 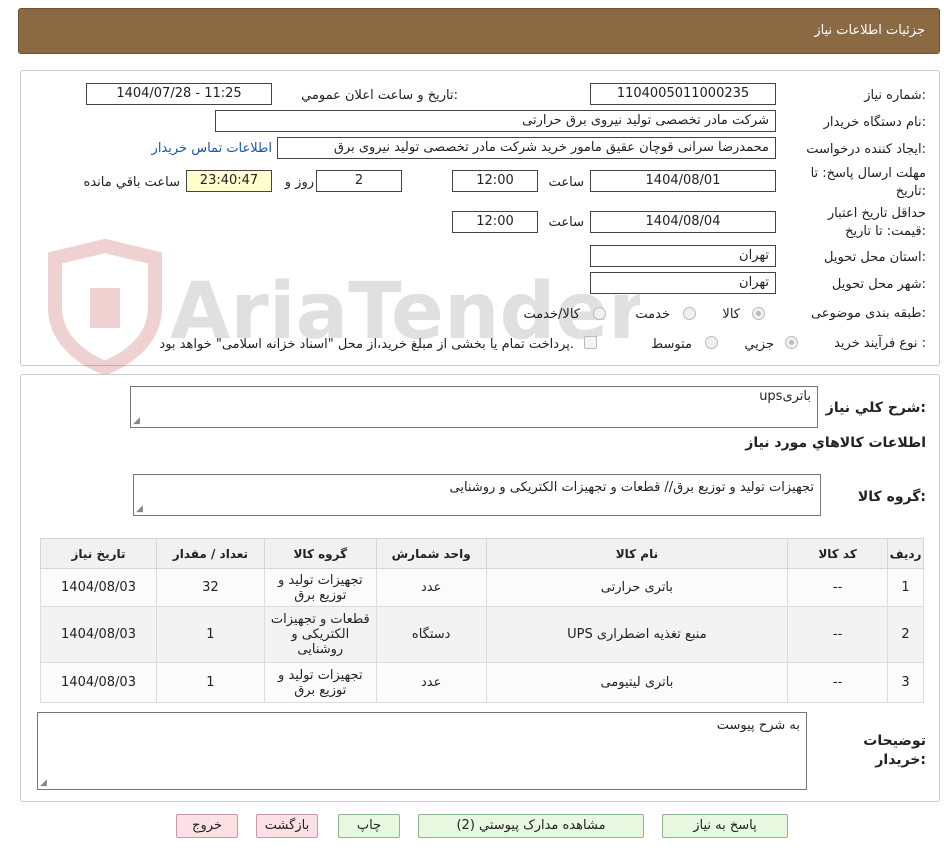 I want to click on back-button: بازگشت, so click(x=287, y=826).